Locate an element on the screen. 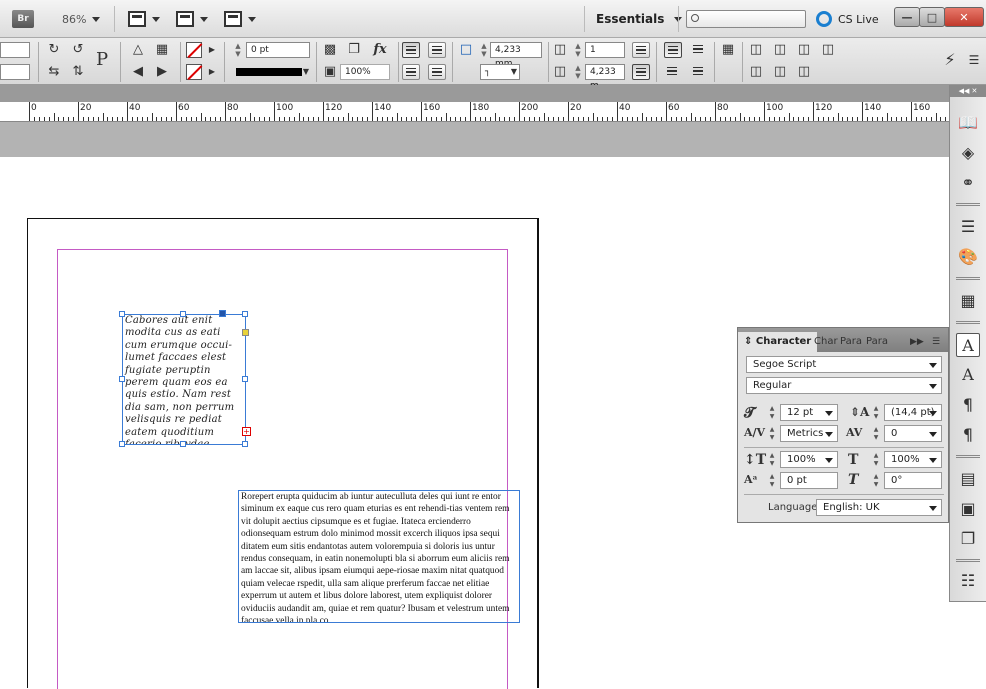  align-top-edges-icon: ◫ is located at coordinates (756, 72).